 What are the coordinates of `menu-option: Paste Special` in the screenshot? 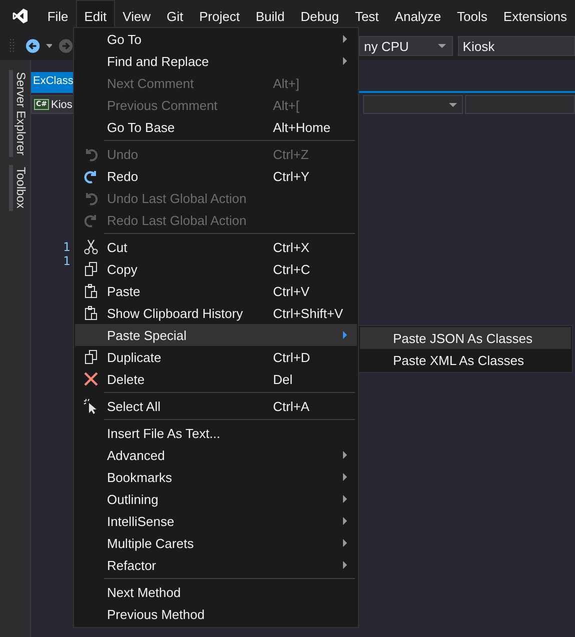 It's located at (216, 335).